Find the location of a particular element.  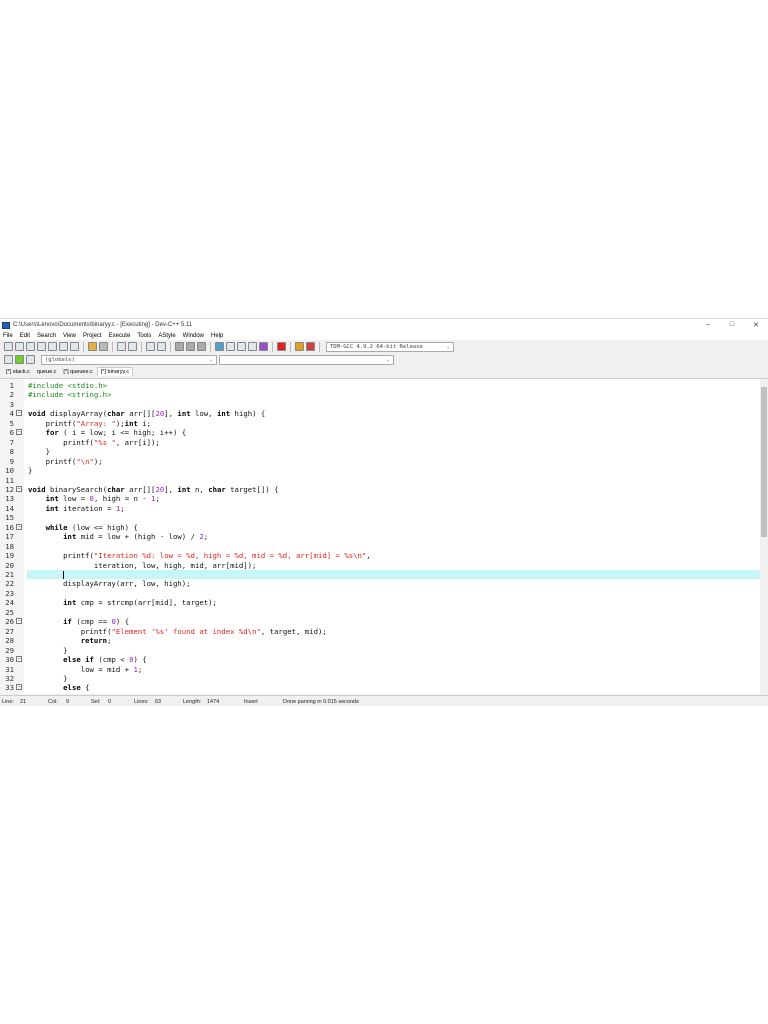

function-select: ⌄ is located at coordinates (306, 359).